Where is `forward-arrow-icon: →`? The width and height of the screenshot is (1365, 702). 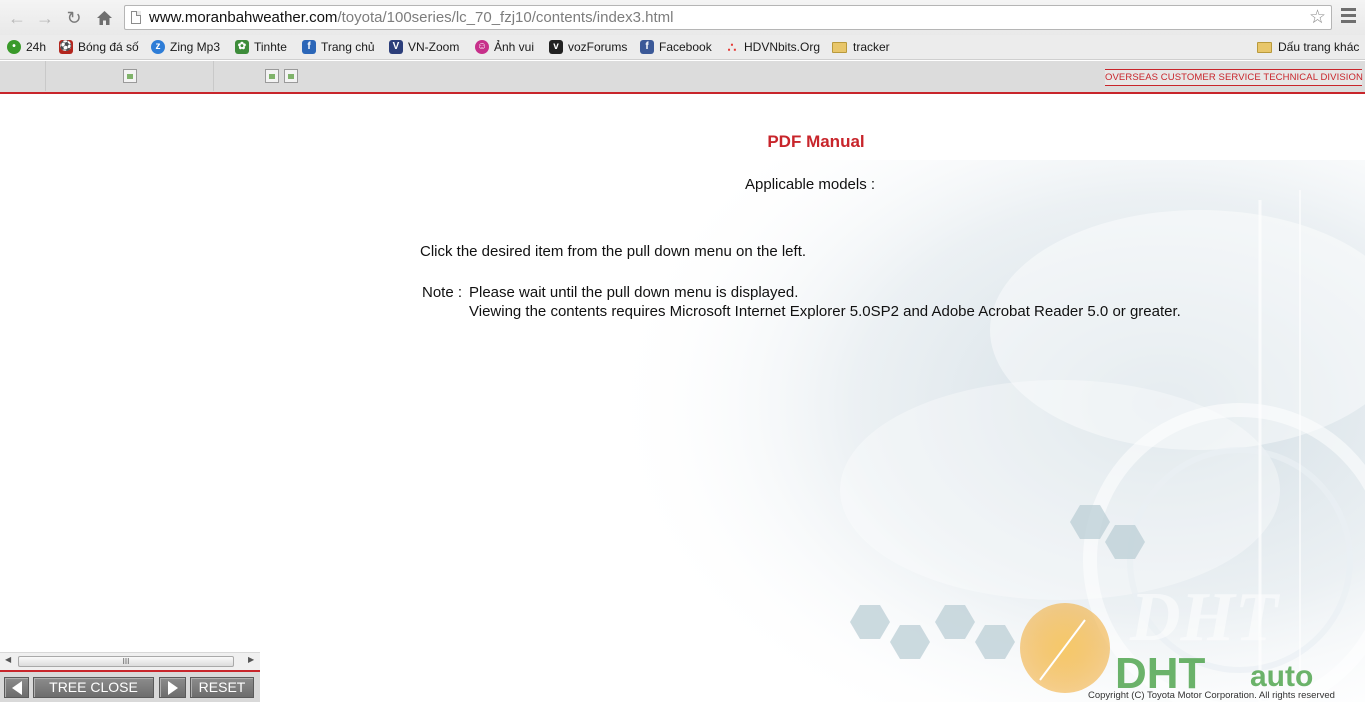
forward-arrow-icon: → is located at coordinates (45, 18).